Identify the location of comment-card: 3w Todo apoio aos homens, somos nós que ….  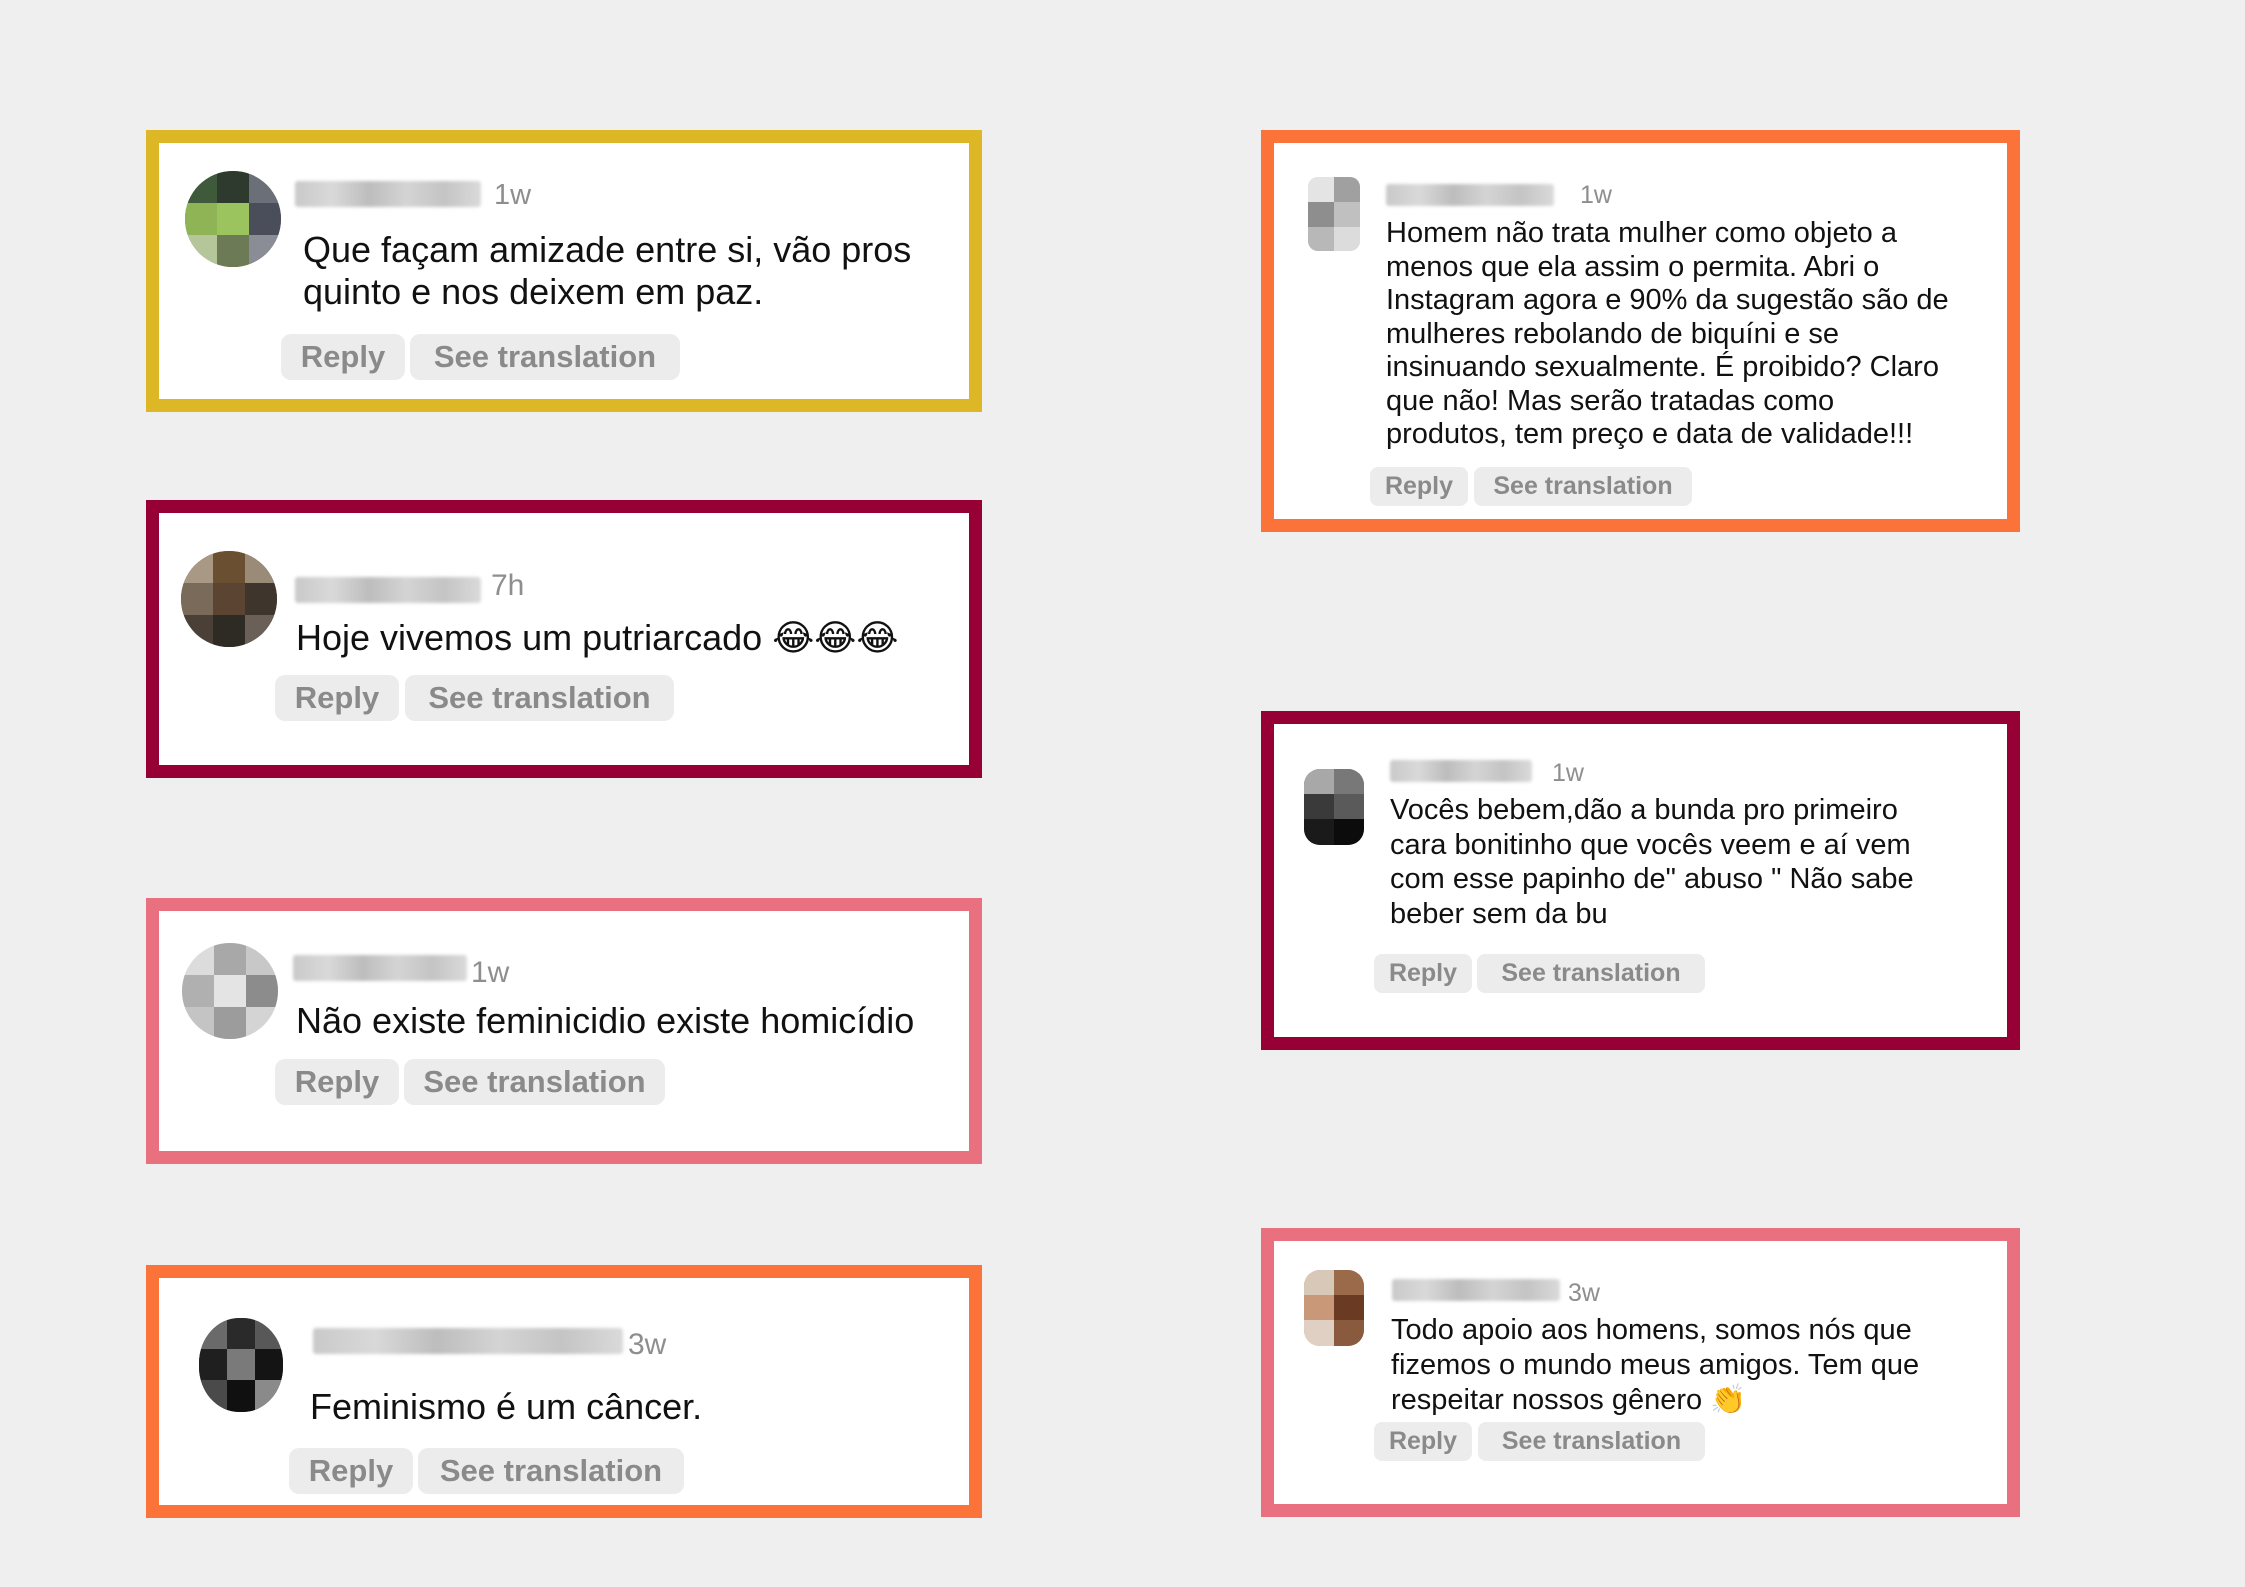
(1640, 1372).